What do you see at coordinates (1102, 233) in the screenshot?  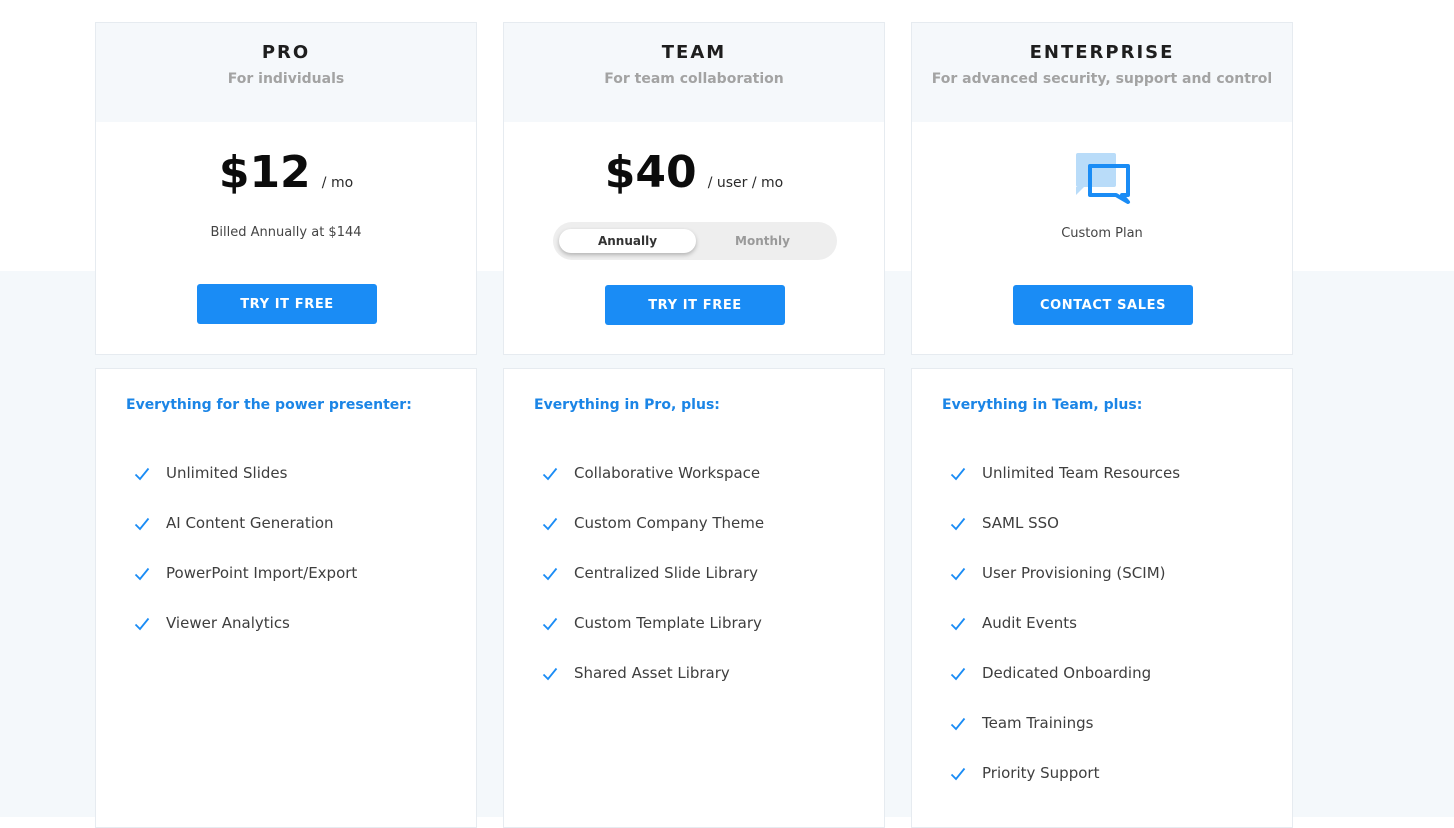 I see `custom-plan-label: Custom Plan` at bounding box center [1102, 233].